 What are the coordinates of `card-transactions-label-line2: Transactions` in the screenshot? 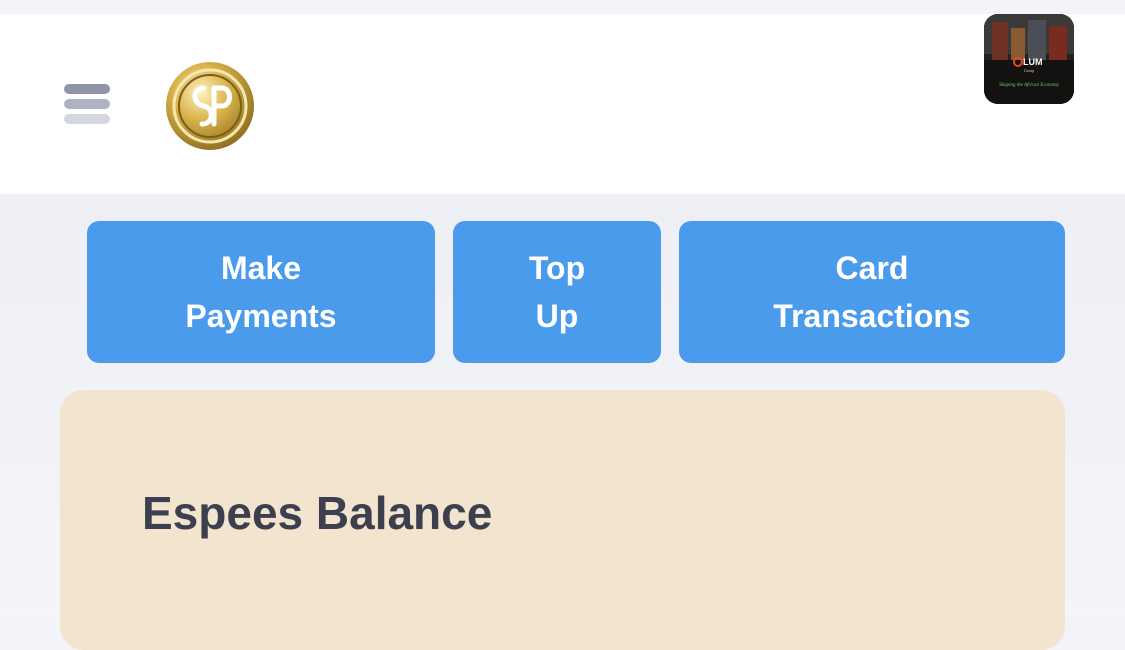 It's located at (872, 316).